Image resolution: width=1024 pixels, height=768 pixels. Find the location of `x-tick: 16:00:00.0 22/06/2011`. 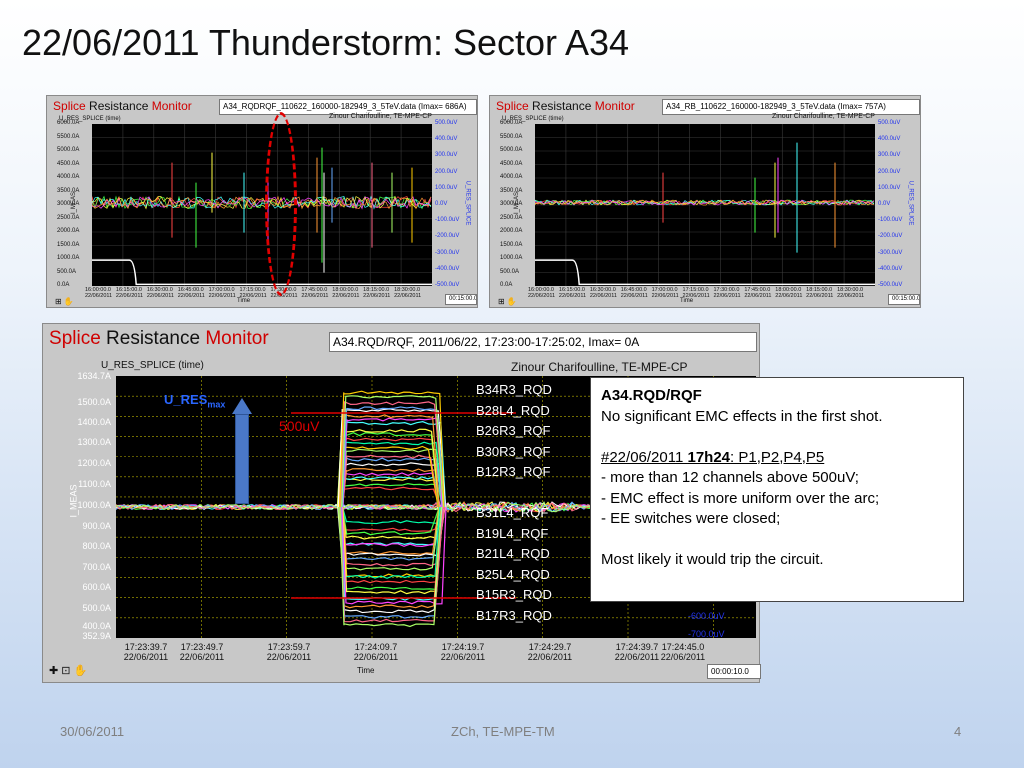

x-tick: 16:00:00.0 22/06/2011 is located at coordinates (542, 293).